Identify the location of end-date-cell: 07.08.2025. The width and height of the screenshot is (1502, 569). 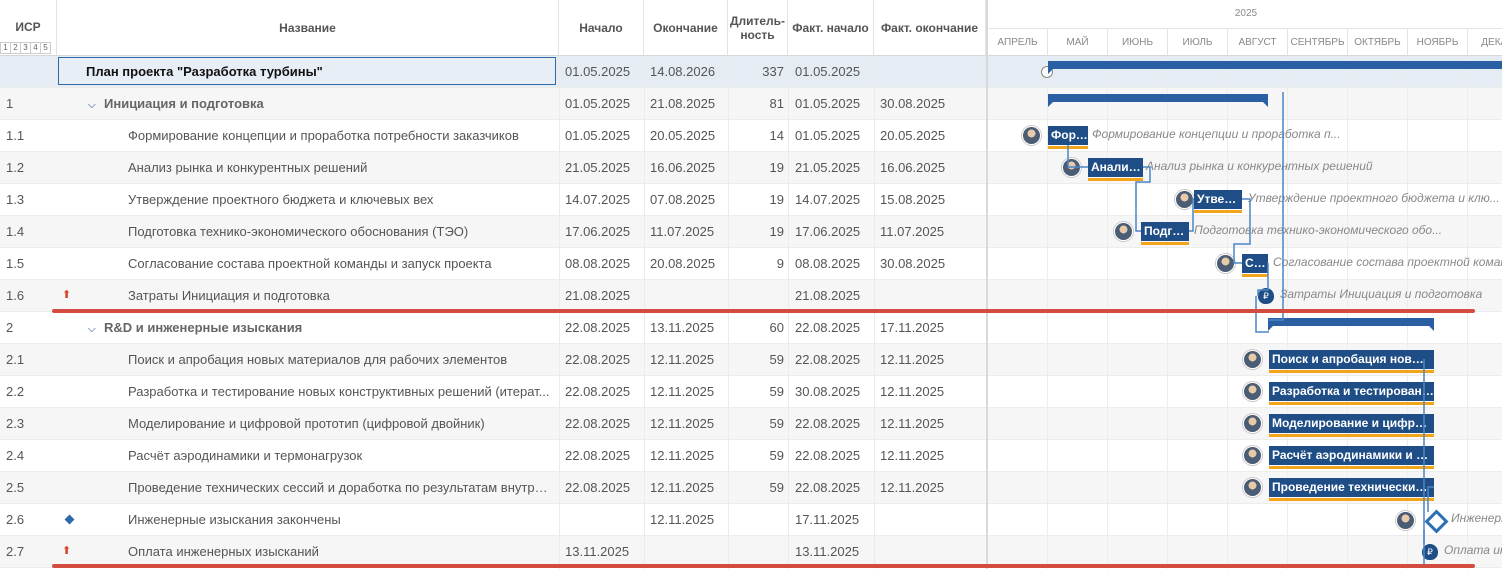
(683, 199).